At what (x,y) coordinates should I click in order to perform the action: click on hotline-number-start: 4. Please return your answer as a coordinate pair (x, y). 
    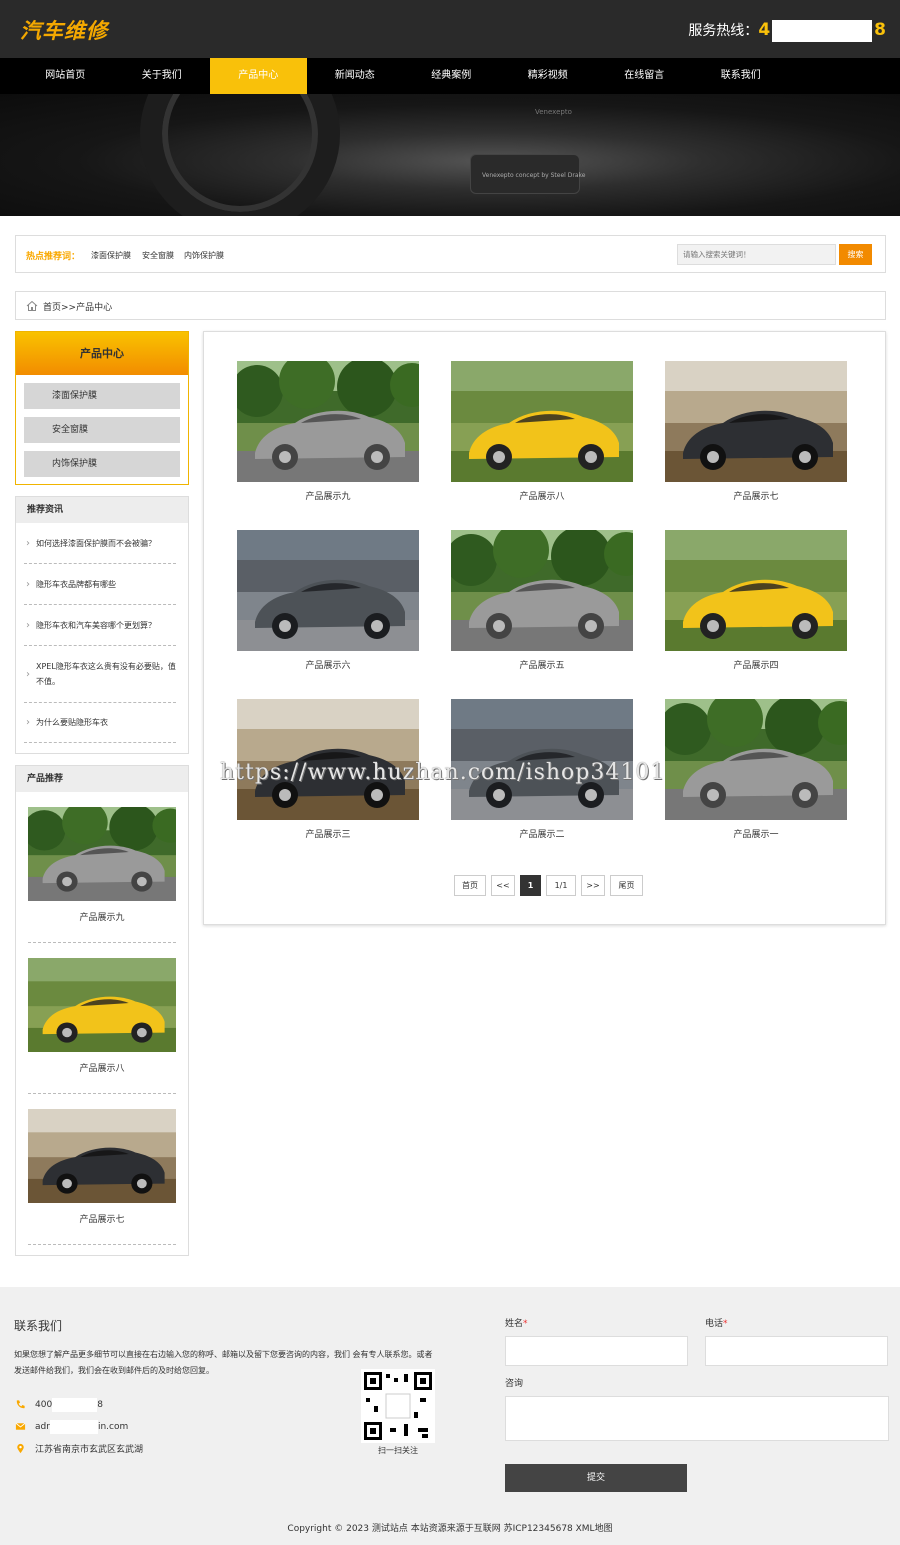
    Looking at the image, I should click on (764, 30).